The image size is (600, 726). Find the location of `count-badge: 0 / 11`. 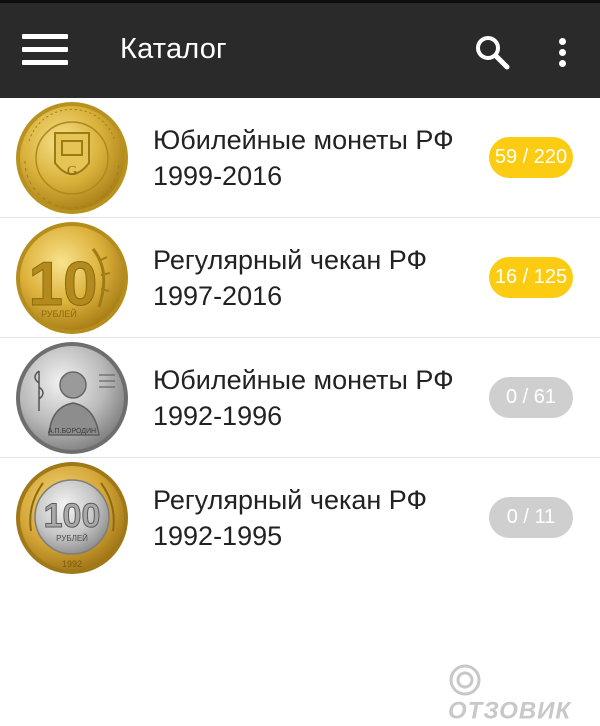

count-badge: 0 / 11 is located at coordinates (531, 517).